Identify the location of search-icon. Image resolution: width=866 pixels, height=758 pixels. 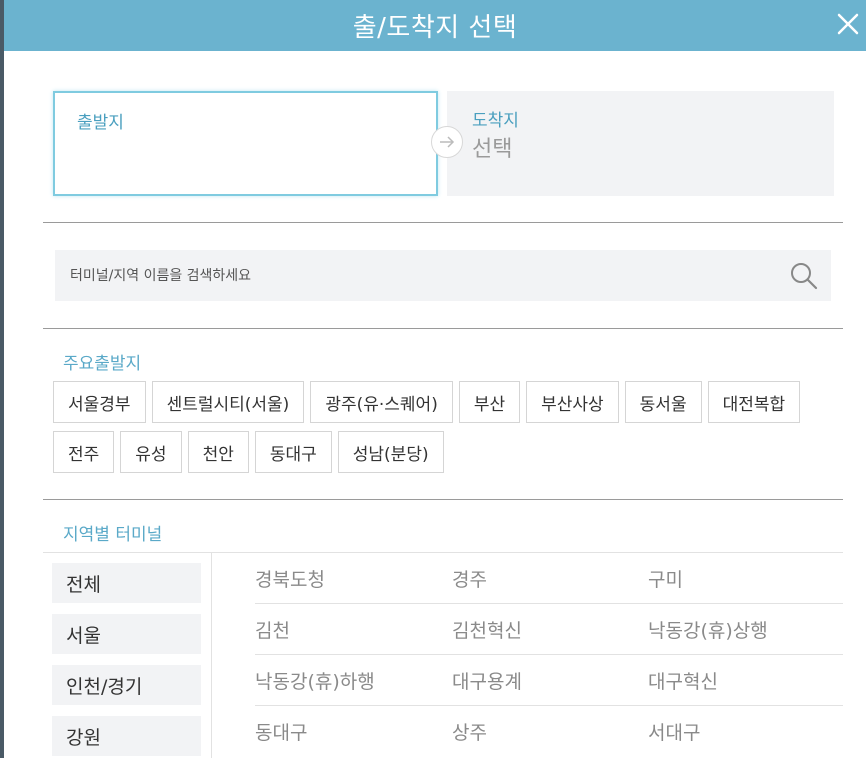
(804, 276).